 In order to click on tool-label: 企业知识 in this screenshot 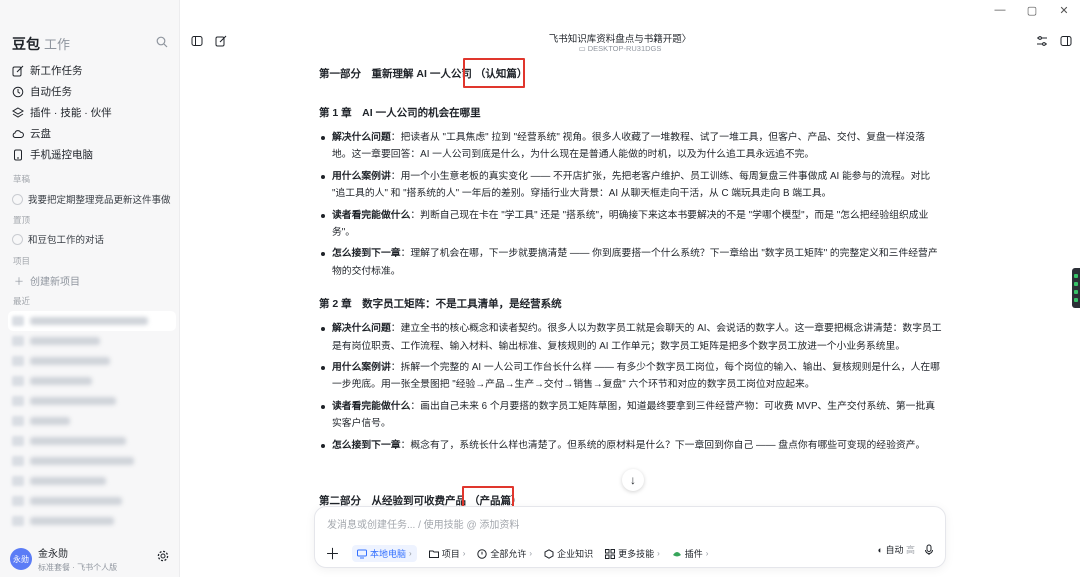, I will do `click(575, 554)`.